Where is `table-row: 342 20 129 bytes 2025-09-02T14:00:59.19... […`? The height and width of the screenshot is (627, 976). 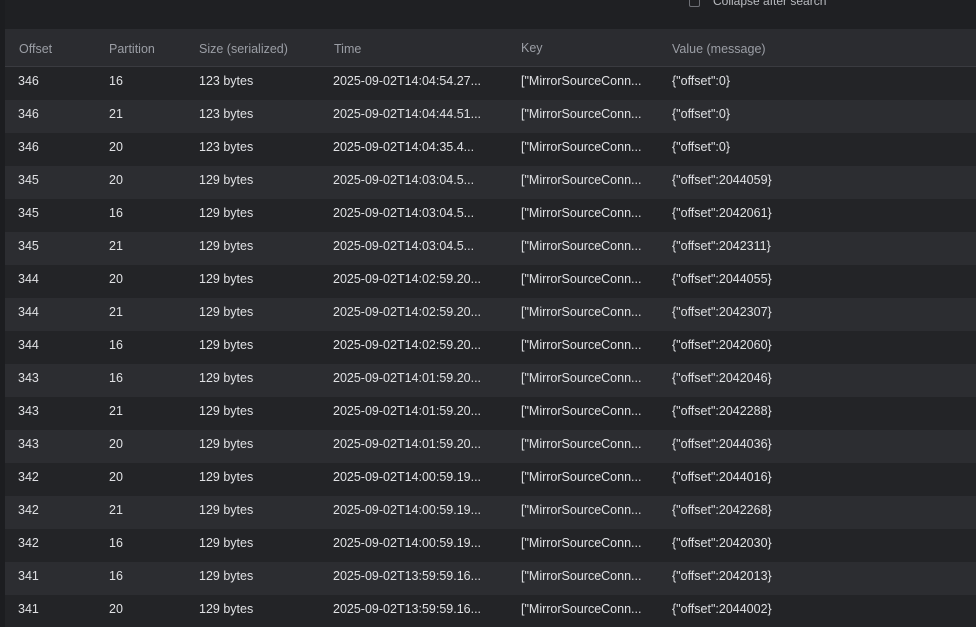 table-row: 342 20 129 bytes 2025-09-02T14:00:59.19... [… is located at coordinates (490, 479).